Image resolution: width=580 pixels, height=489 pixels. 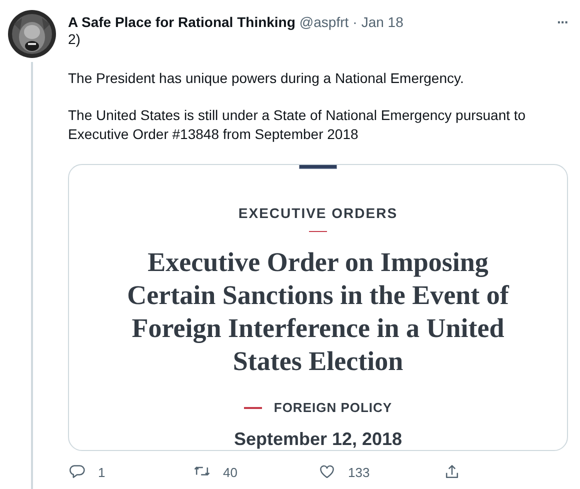 I want to click on share-icon, so click(x=452, y=472).